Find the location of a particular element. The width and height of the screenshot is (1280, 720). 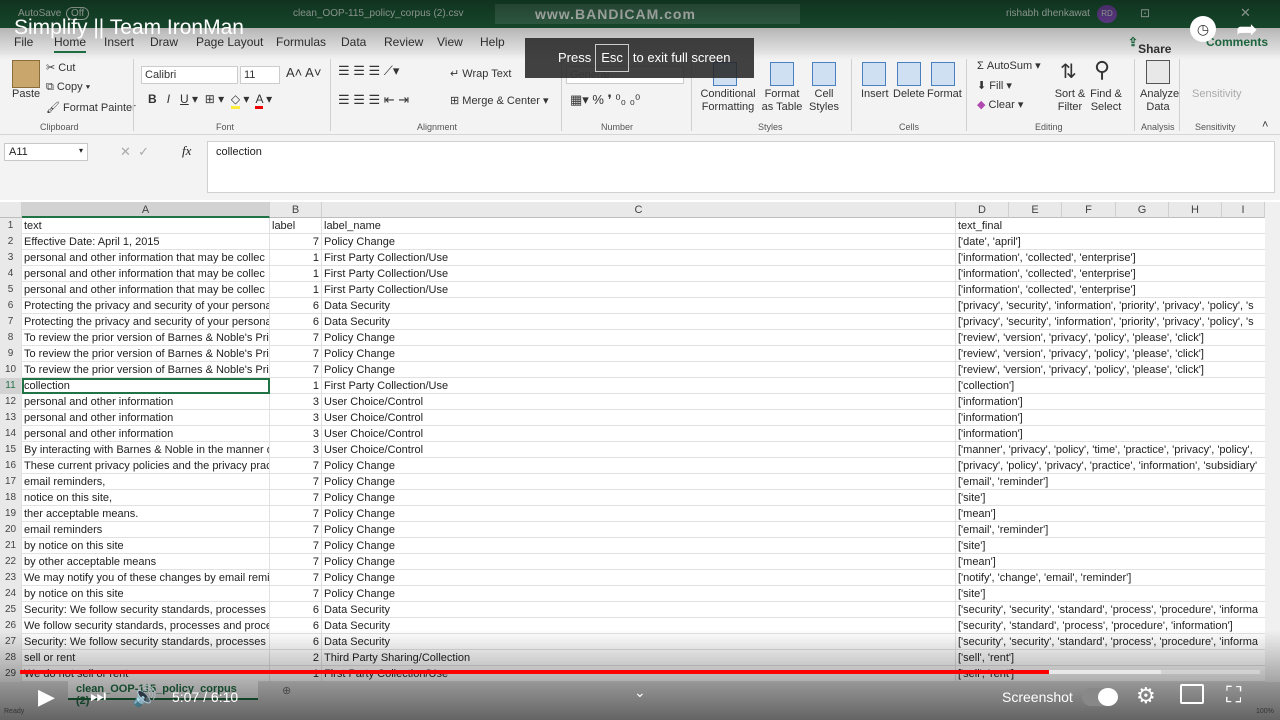

column-header: A is located at coordinates (146, 210).